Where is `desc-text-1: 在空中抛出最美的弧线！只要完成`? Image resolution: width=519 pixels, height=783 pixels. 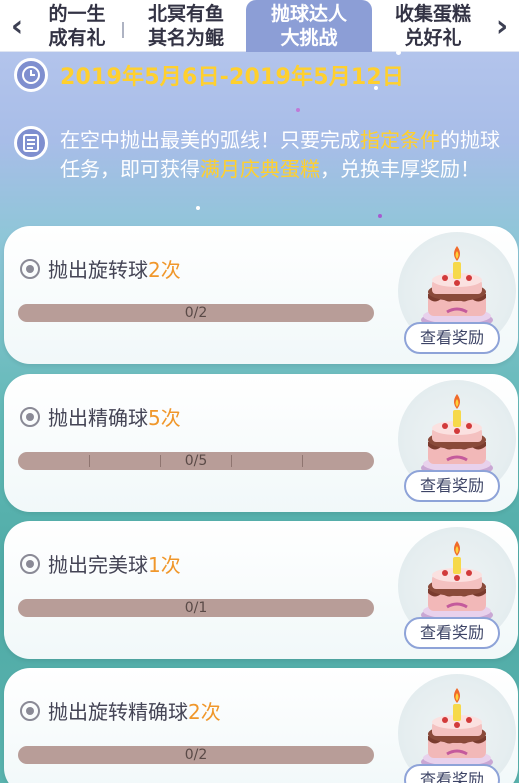 desc-text-1: 在空中抛出最美的弧线！只要完成 is located at coordinates (210, 140).